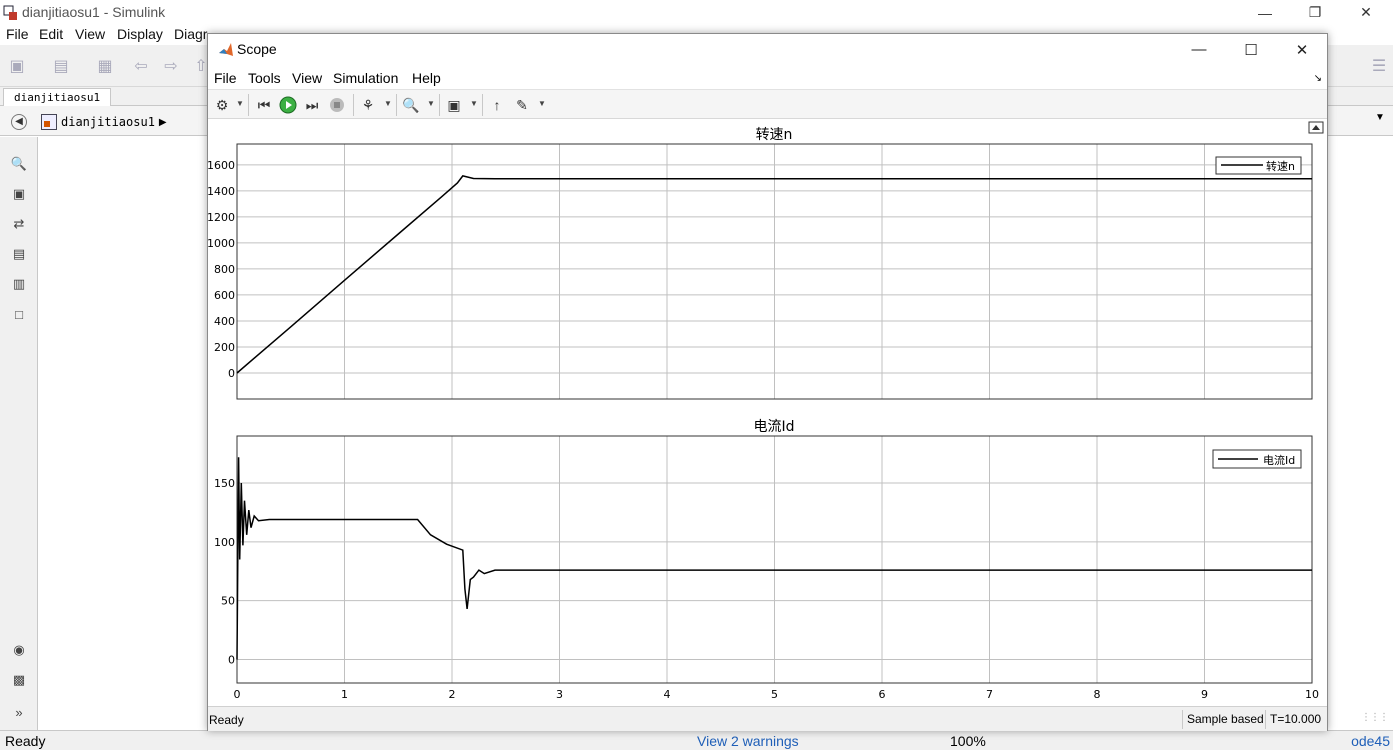 Image resolution: width=1393 pixels, height=750 pixels. Describe the element at coordinates (968, 741) in the screenshot. I see `zoom-level: 100%` at that location.